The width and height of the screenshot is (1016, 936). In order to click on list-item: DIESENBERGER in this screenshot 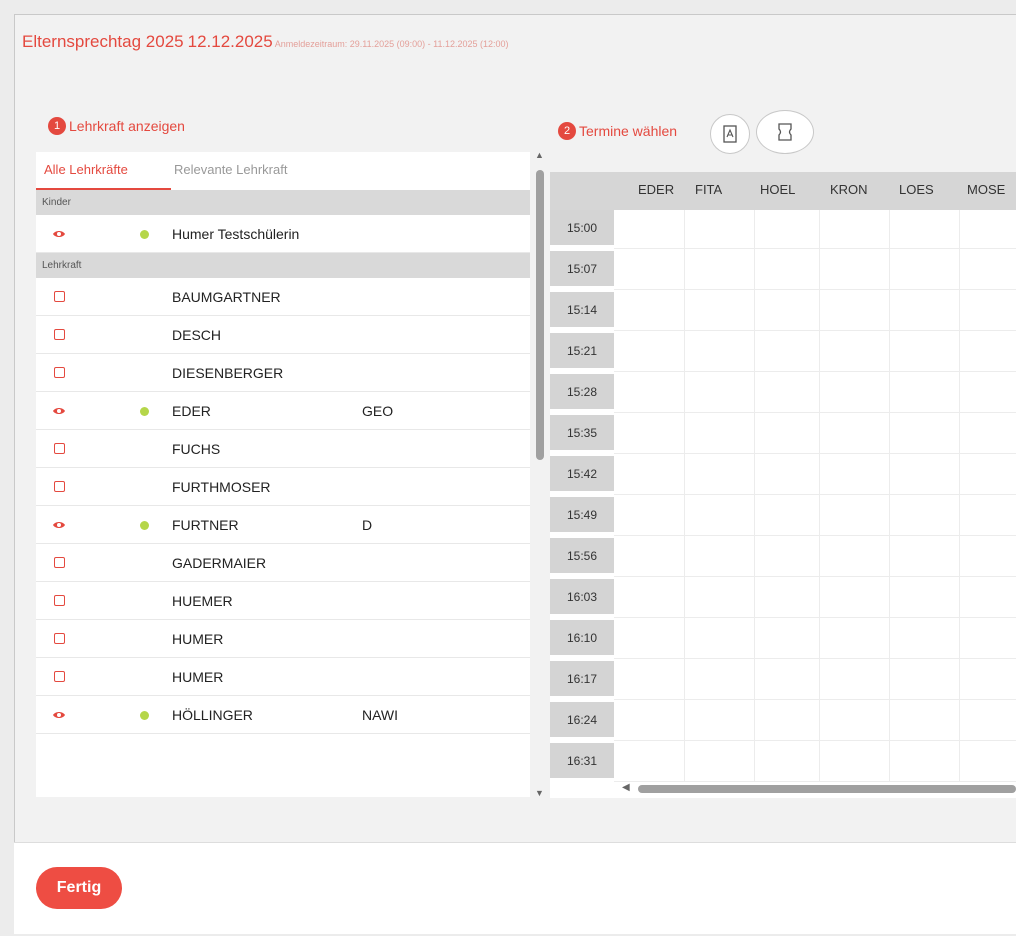, I will do `click(283, 373)`.